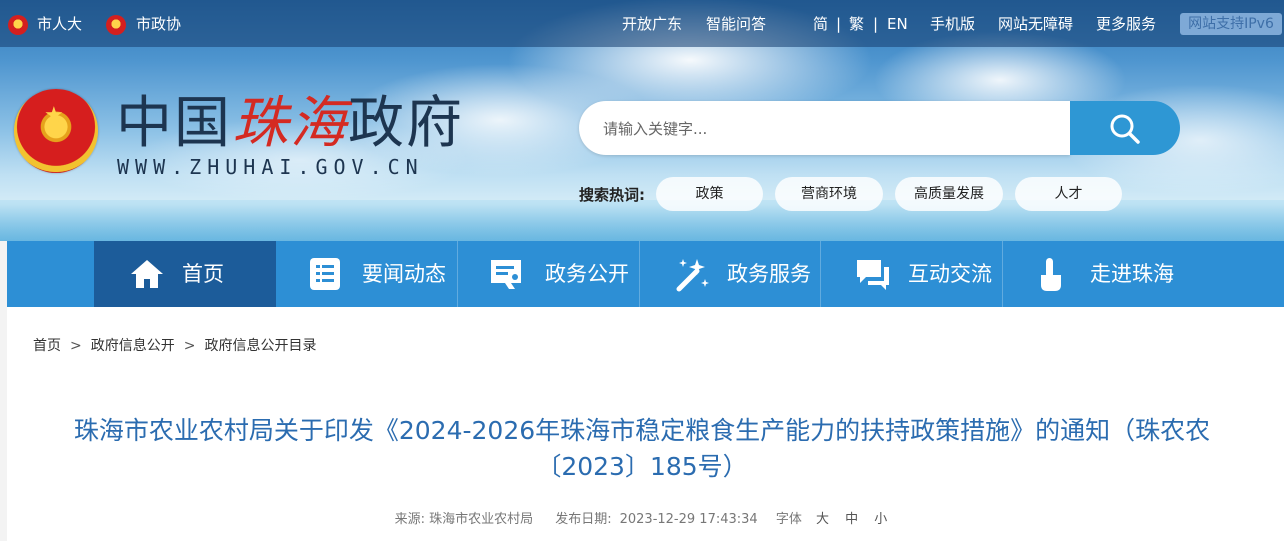 The image size is (1284, 541). Describe the element at coordinates (769, 274) in the screenshot. I see `nav-gov-services-label: 政务服务` at that location.